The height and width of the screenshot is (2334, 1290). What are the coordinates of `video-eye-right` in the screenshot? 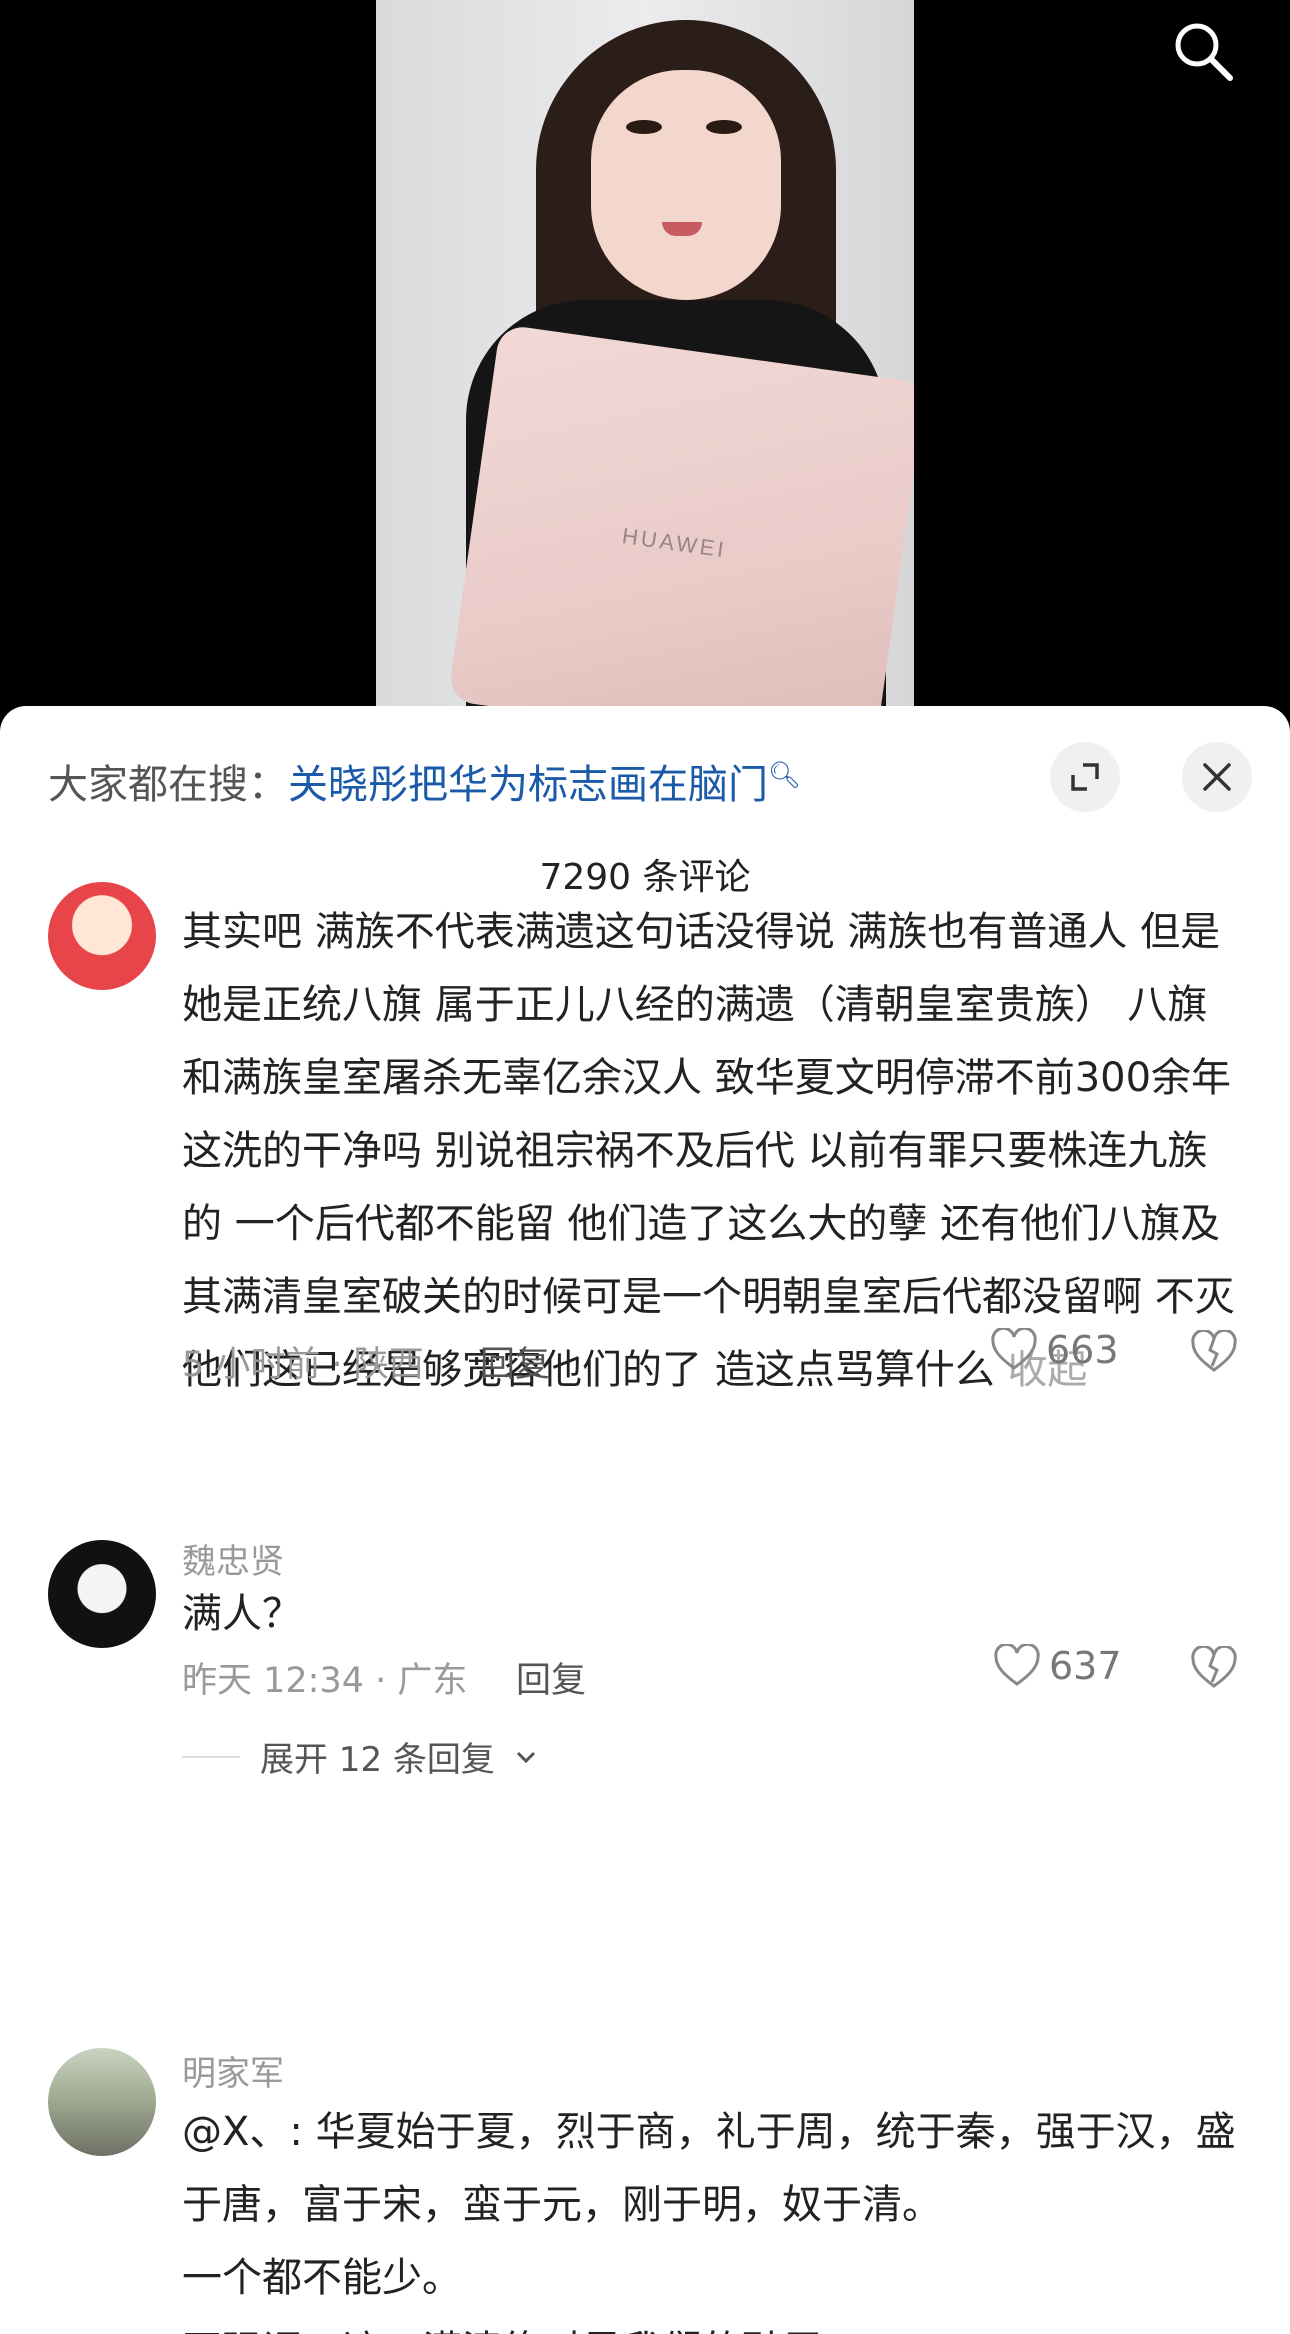 It's located at (724, 127).